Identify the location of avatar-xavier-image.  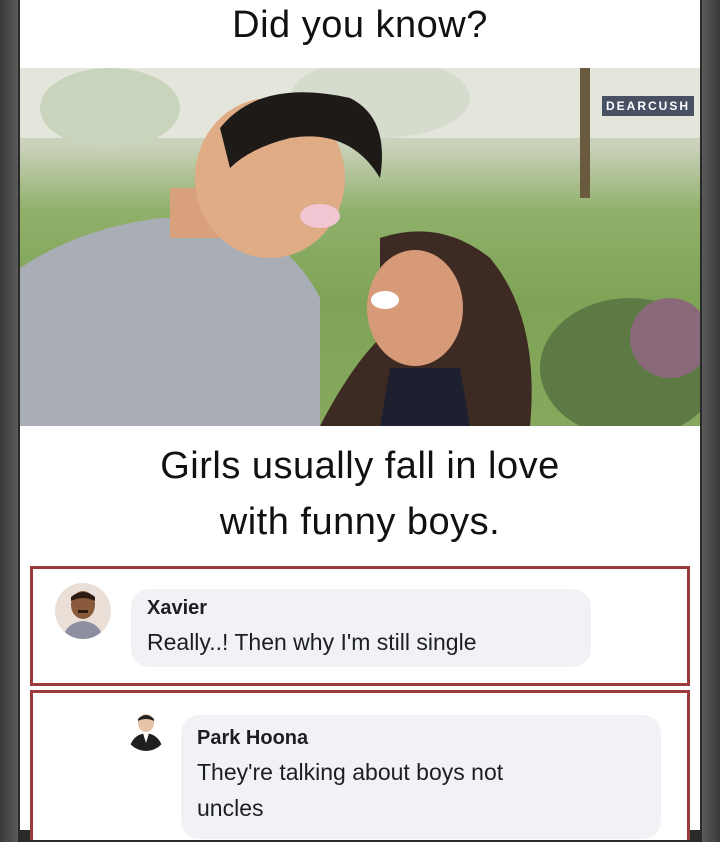
(83, 615).